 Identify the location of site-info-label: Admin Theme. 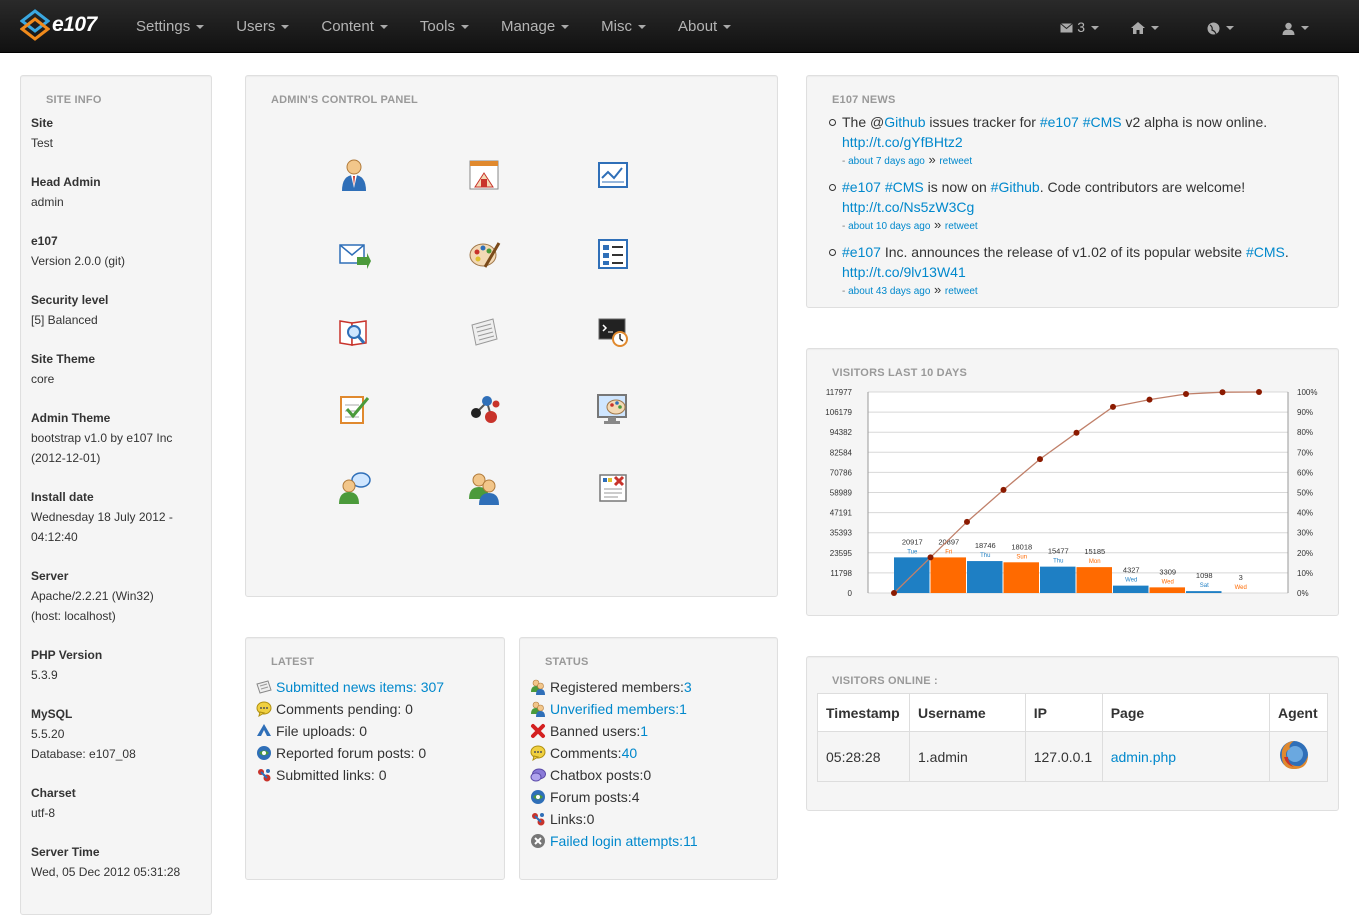
(117, 418).